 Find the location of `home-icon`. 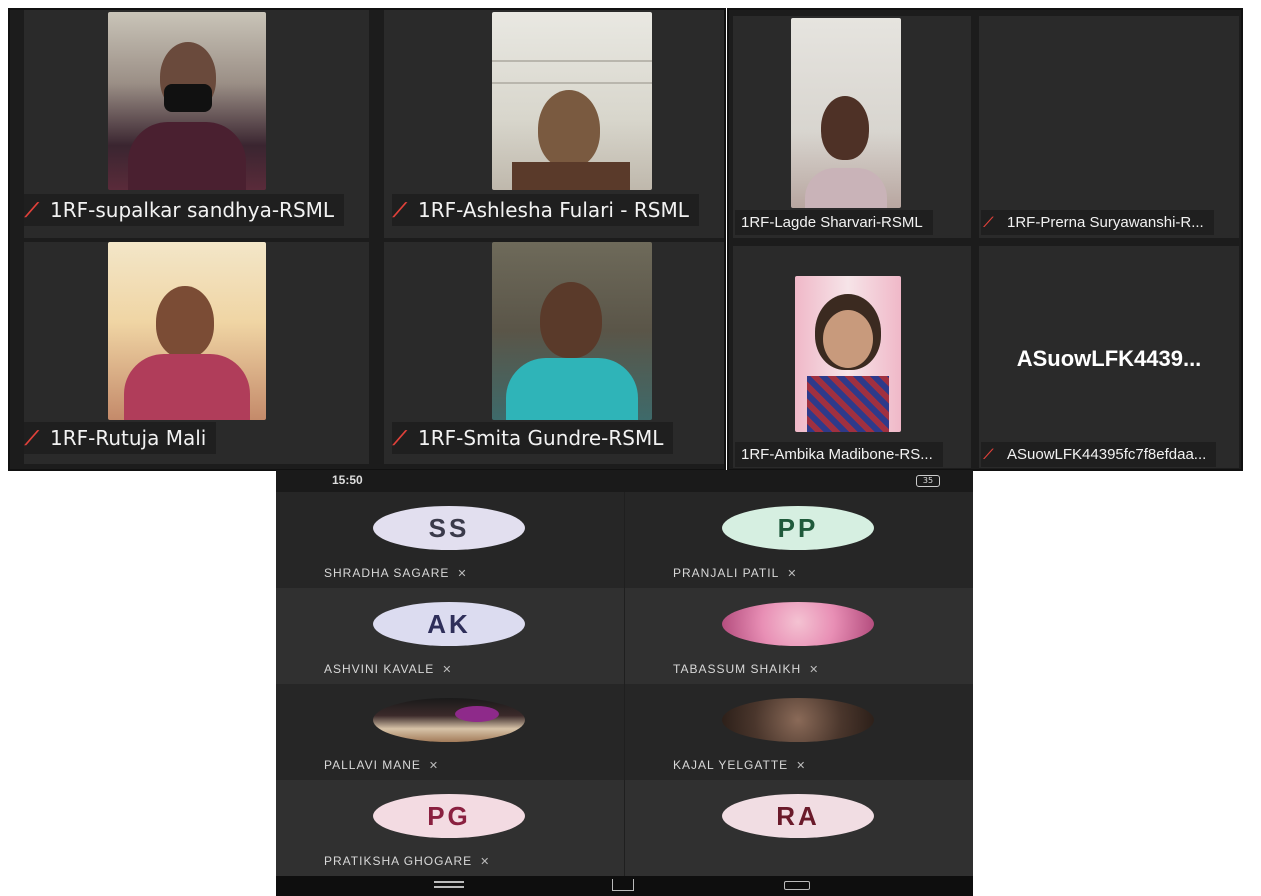

home-icon is located at coordinates (623, 885).